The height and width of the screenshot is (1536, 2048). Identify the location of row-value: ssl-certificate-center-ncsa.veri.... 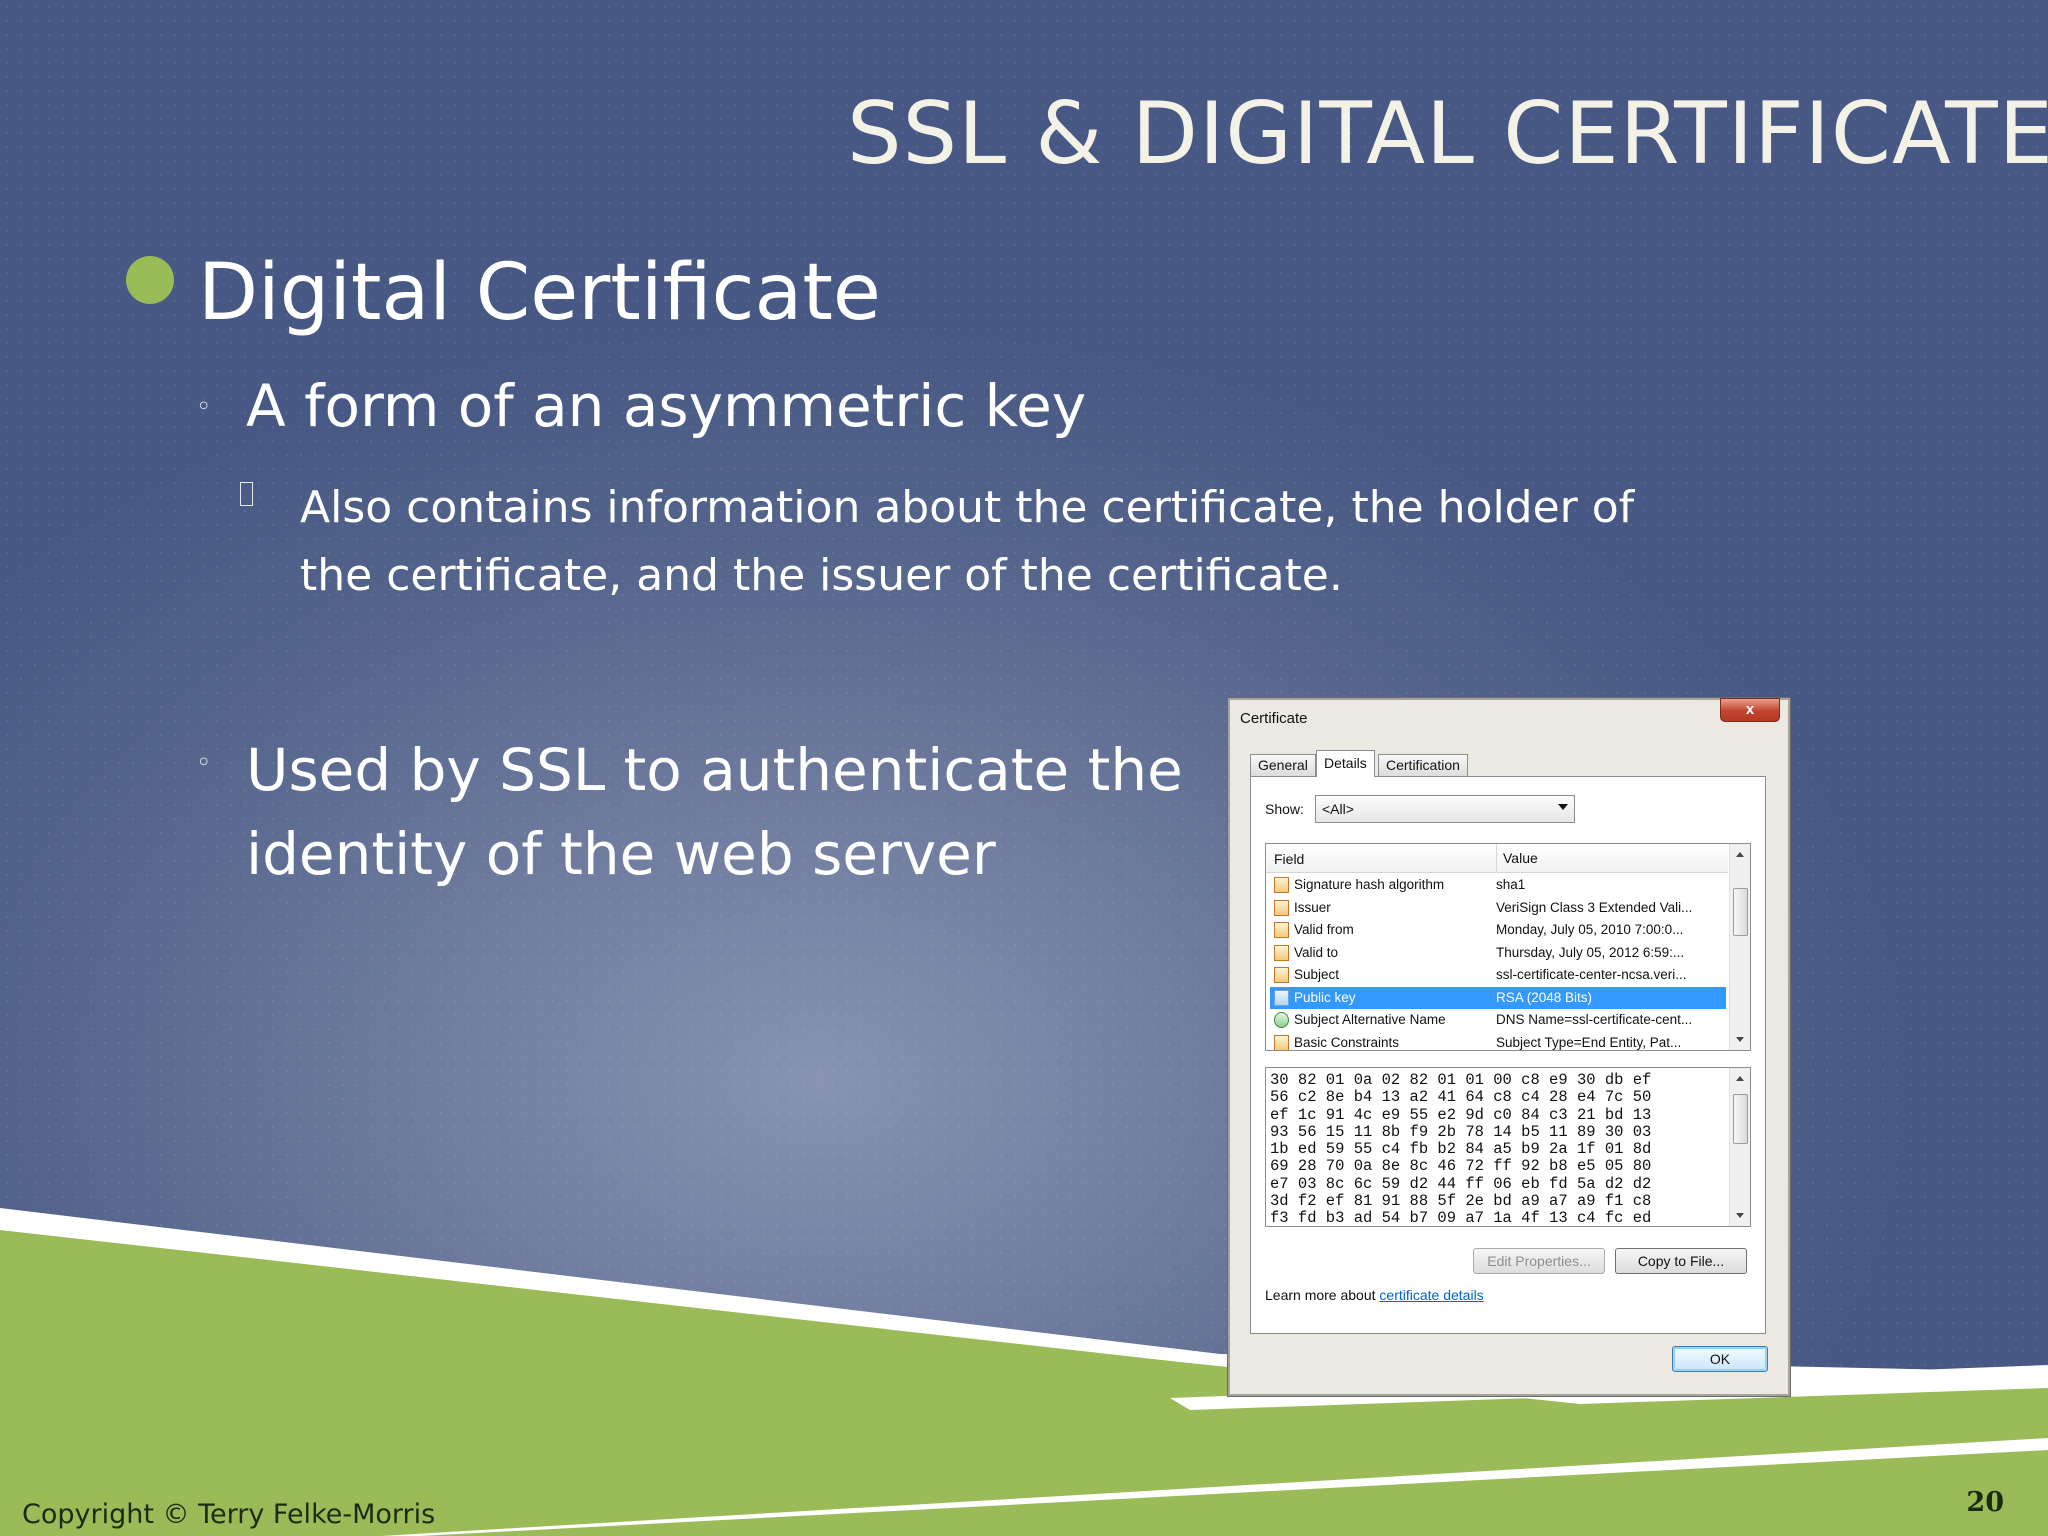
(1591, 974).